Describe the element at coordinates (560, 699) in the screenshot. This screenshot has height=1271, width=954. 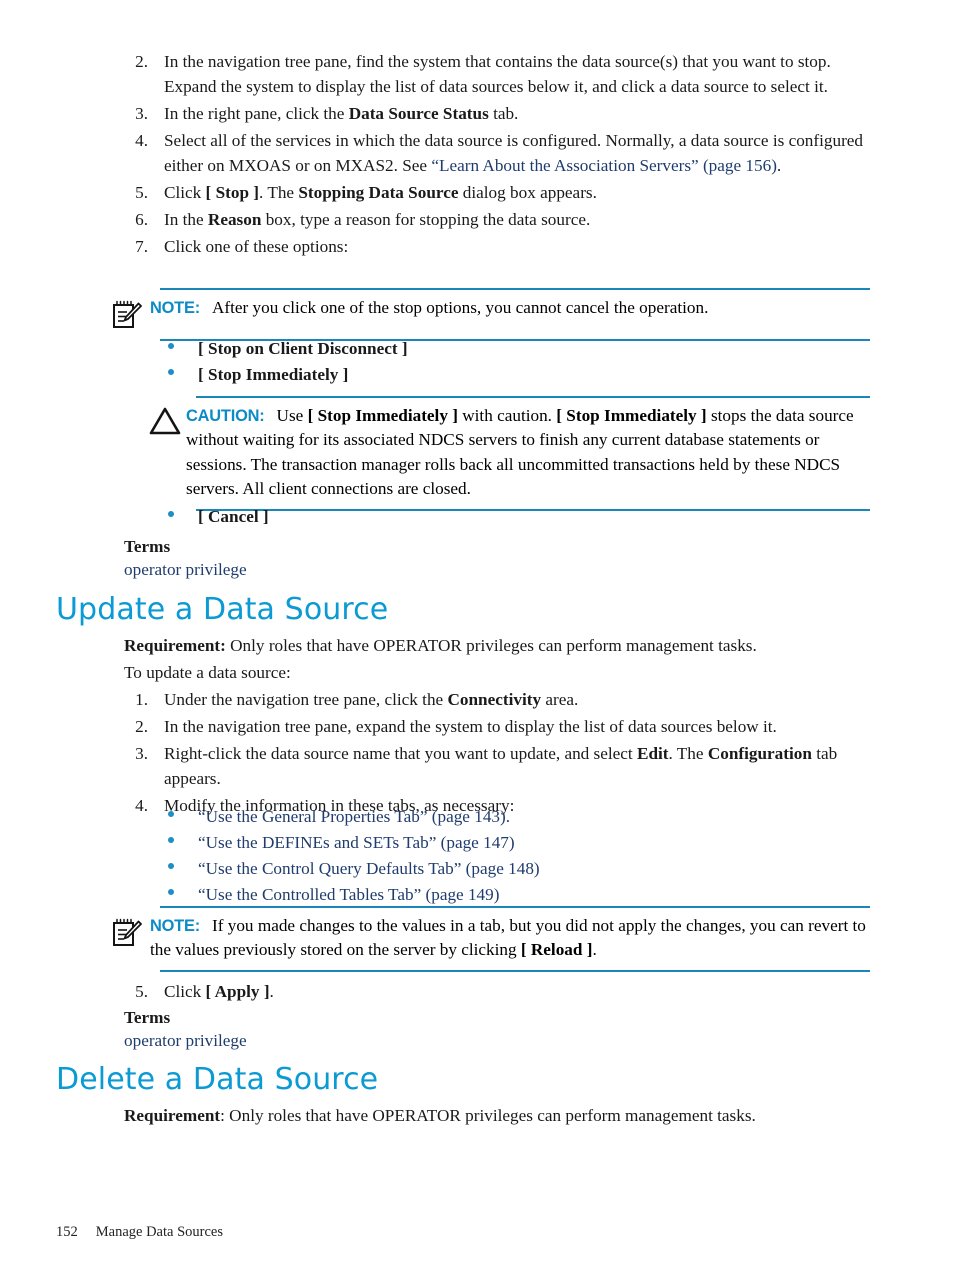
I see `plain-text: area.` at that location.